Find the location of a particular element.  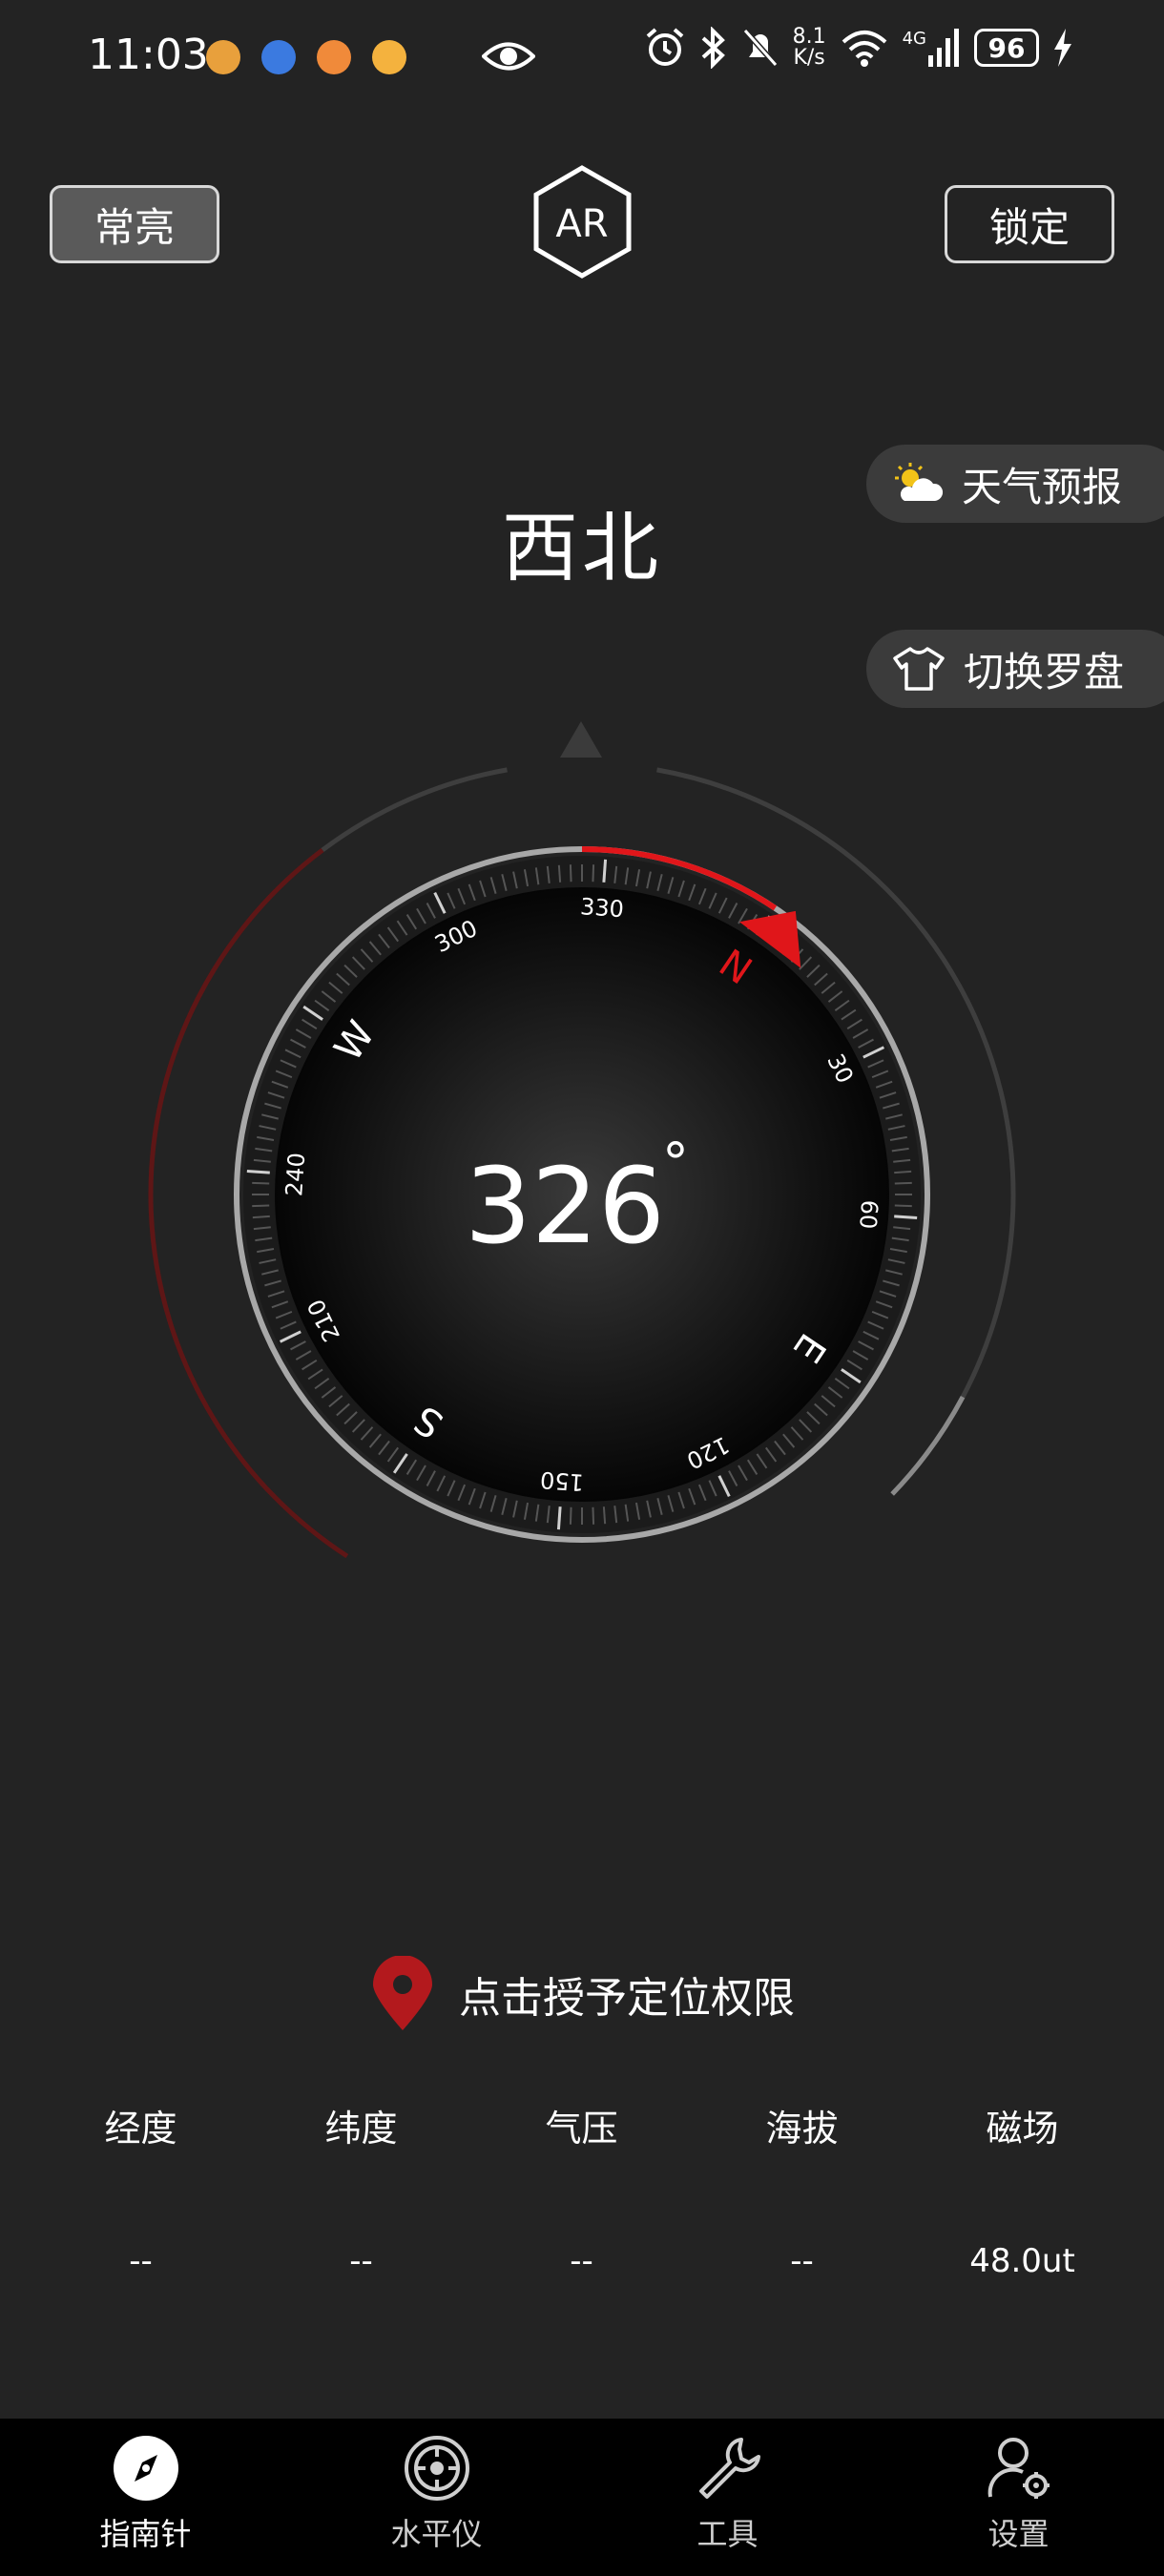

settings-icon is located at coordinates (1018, 2468).